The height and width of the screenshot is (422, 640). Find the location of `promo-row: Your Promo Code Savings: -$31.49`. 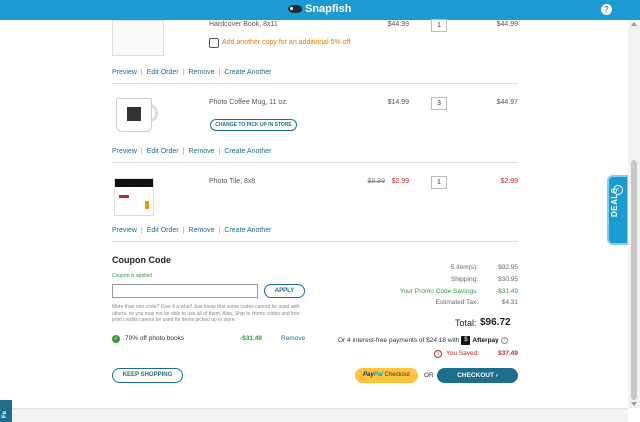

promo-row: Your Promo Code Savings: -$31.49 is located at coordinates (458, 291).